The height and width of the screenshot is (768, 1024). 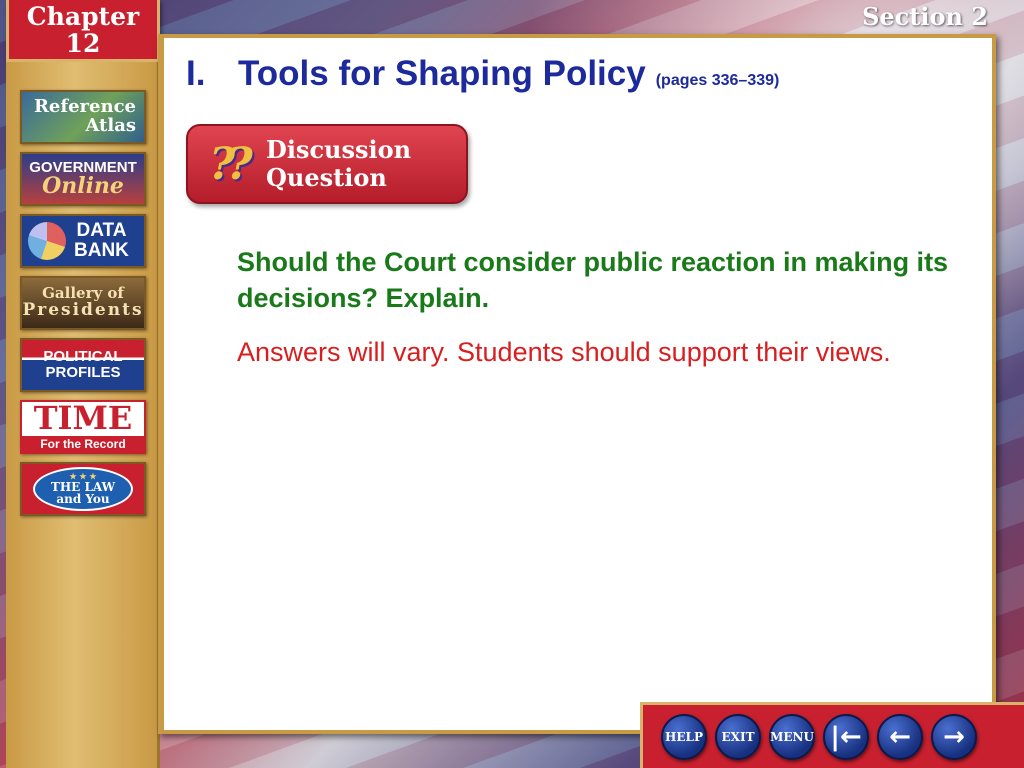 I want to click on gallery-of-presidents-button: Gallery of Presidents, so click(x=83, y=303).